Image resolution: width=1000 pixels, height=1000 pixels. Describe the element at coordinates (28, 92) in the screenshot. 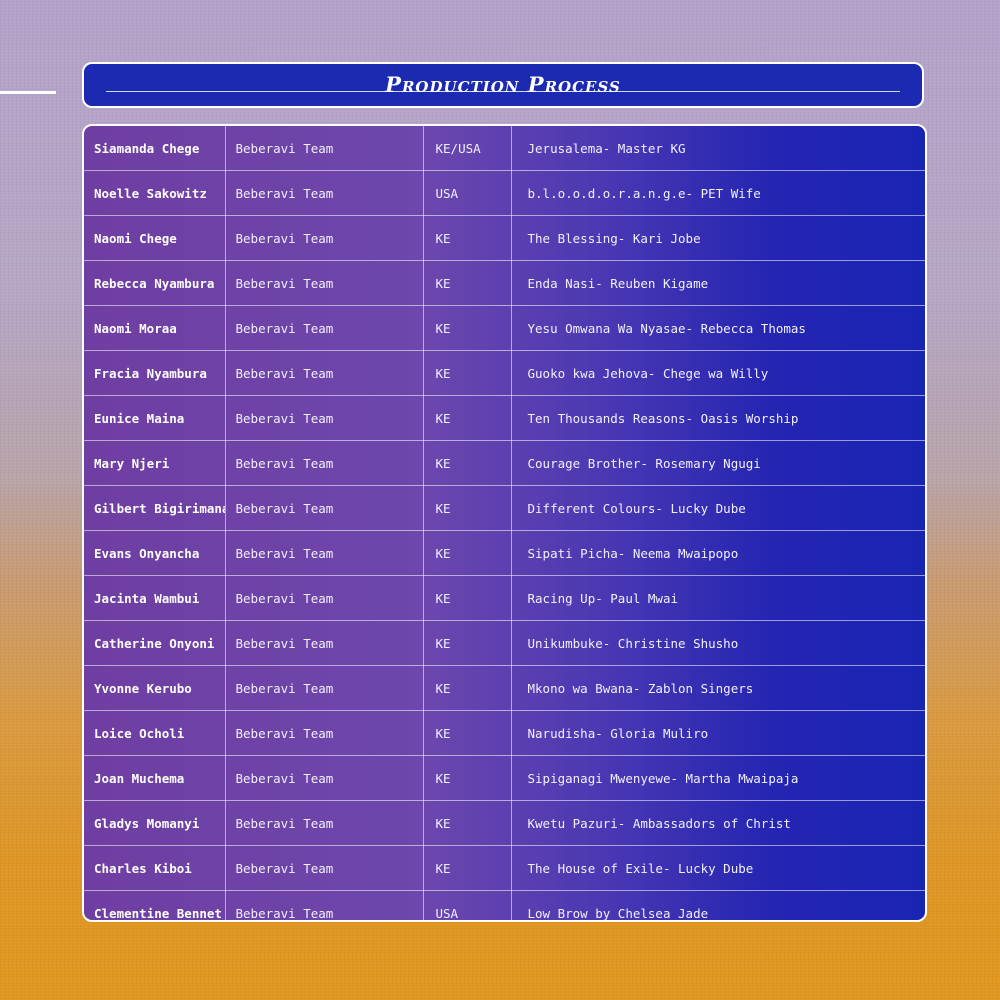

I see `decorative-line` at that location.